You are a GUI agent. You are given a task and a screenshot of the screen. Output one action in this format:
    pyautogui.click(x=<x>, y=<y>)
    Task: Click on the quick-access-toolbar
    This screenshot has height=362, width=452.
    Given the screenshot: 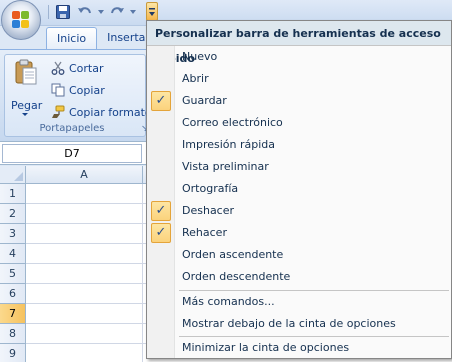 What is the action you would take?
    pyautogui.click(x=91, y=12)
    